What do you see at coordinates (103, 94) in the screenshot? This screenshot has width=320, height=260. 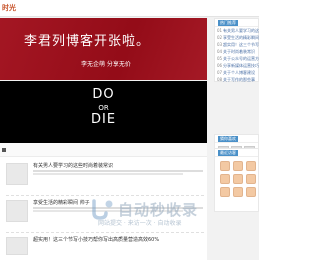 I see `banner-line-1: DO` at bounding box center [103, 94].